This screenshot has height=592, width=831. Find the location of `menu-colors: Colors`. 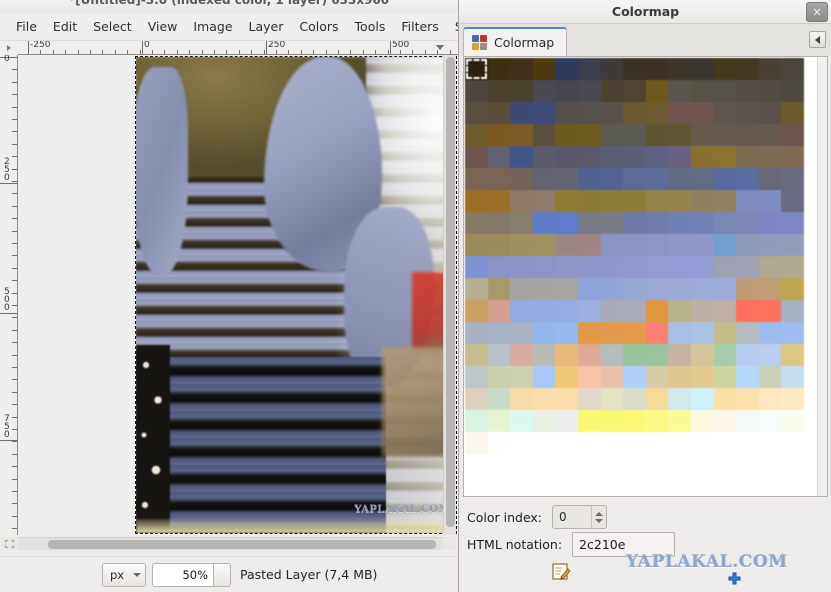

menu-colors: Colors is located at coordinates (318, 26).